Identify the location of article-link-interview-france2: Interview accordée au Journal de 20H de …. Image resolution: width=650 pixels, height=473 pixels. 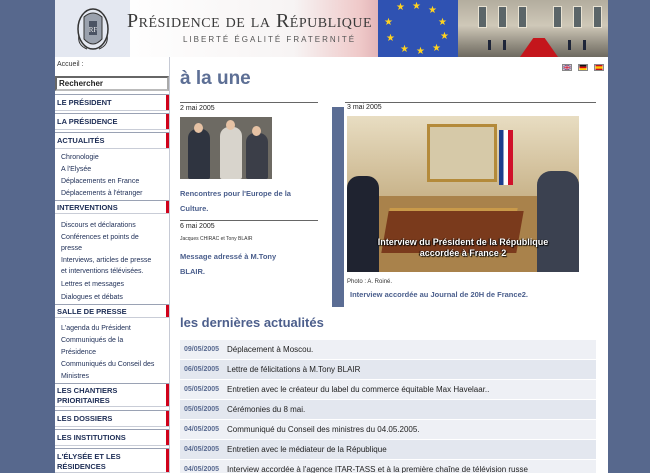
(439, 294).